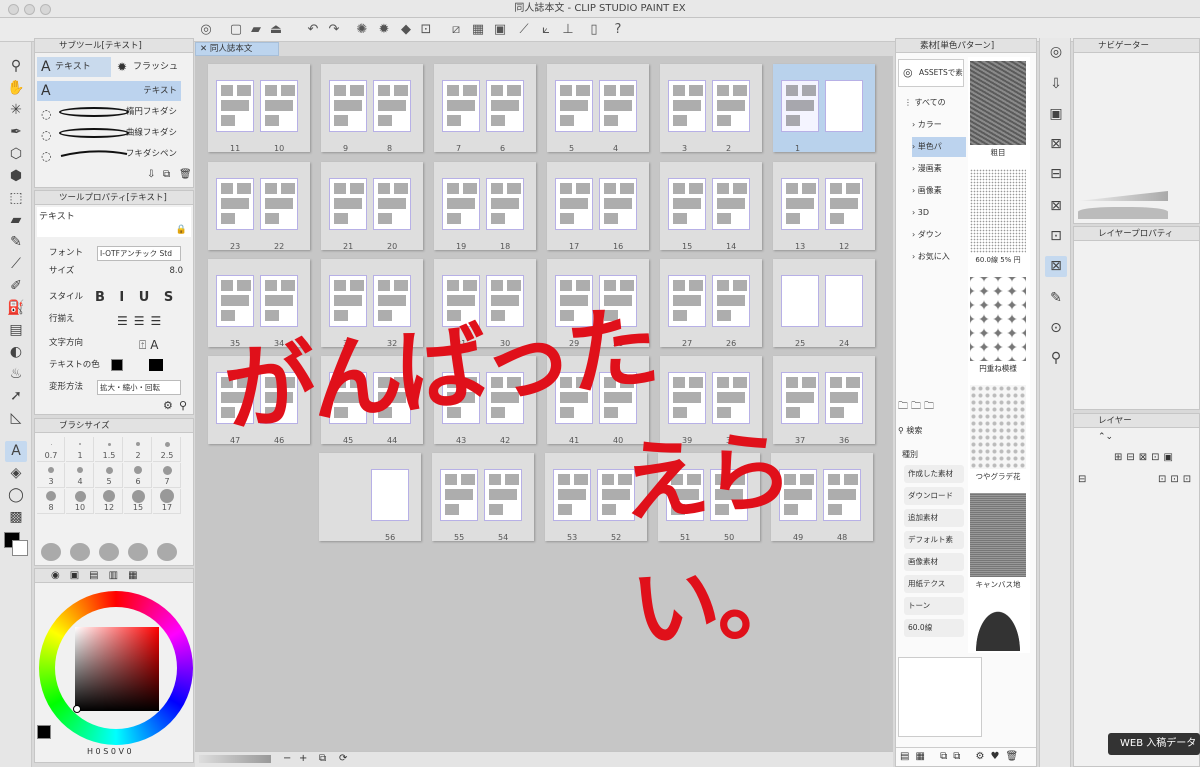 The image size is (1200, 767). Describe the element at coordinates (1082, 479) in the screenshot. I see `layer-list-icon: ⊟` at that location.